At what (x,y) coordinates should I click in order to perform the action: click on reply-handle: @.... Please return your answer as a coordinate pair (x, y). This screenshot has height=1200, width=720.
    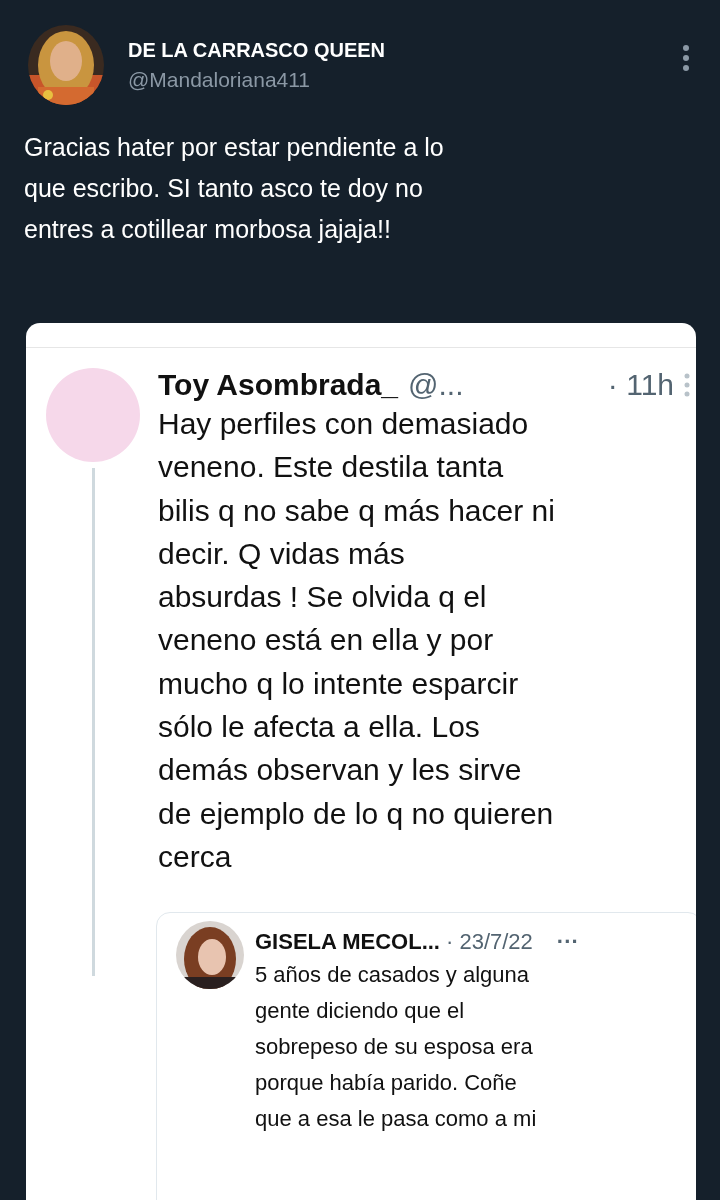
    Looking at the image, I should click on (436, 385).